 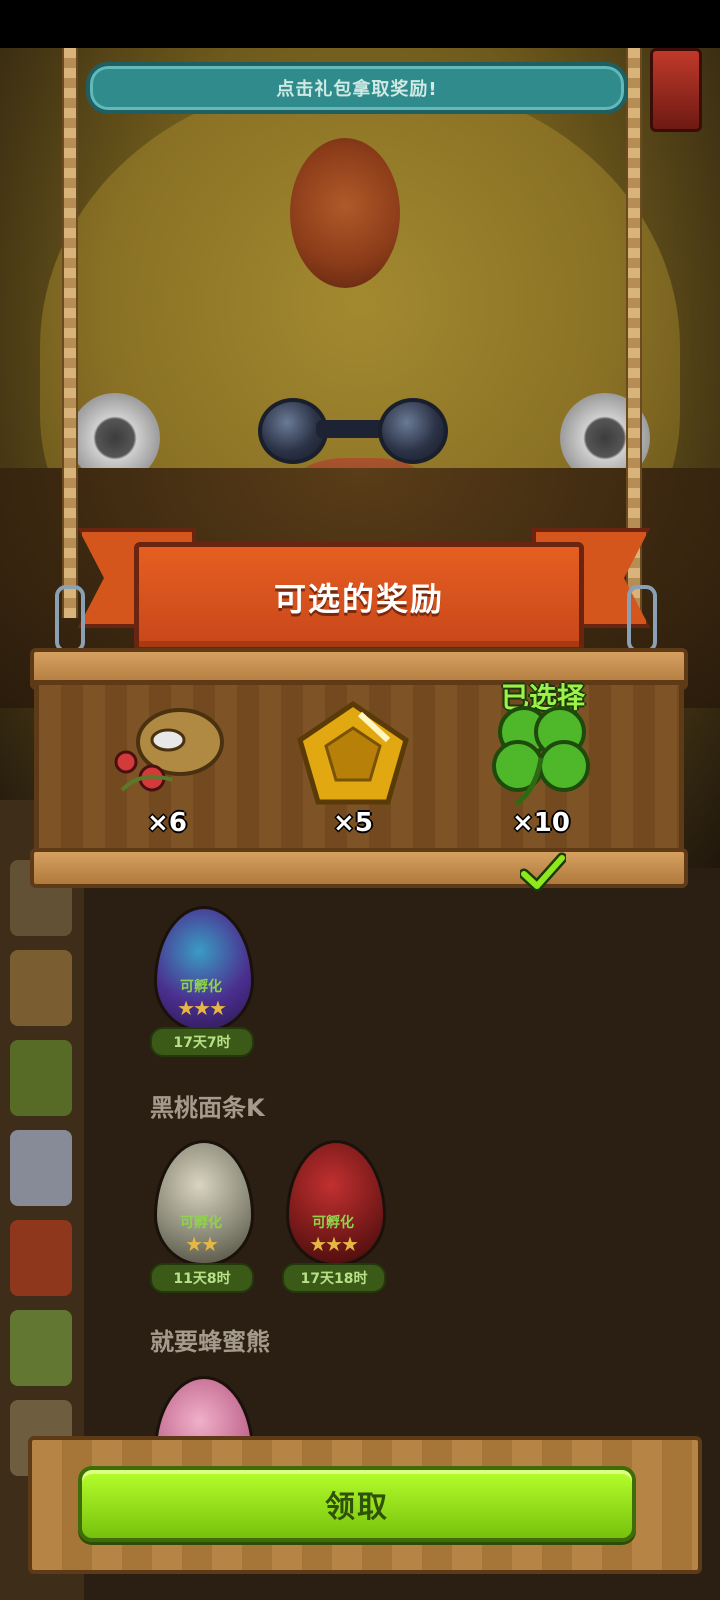 I want to click on bird-goggles, so click(x=353, y=431).